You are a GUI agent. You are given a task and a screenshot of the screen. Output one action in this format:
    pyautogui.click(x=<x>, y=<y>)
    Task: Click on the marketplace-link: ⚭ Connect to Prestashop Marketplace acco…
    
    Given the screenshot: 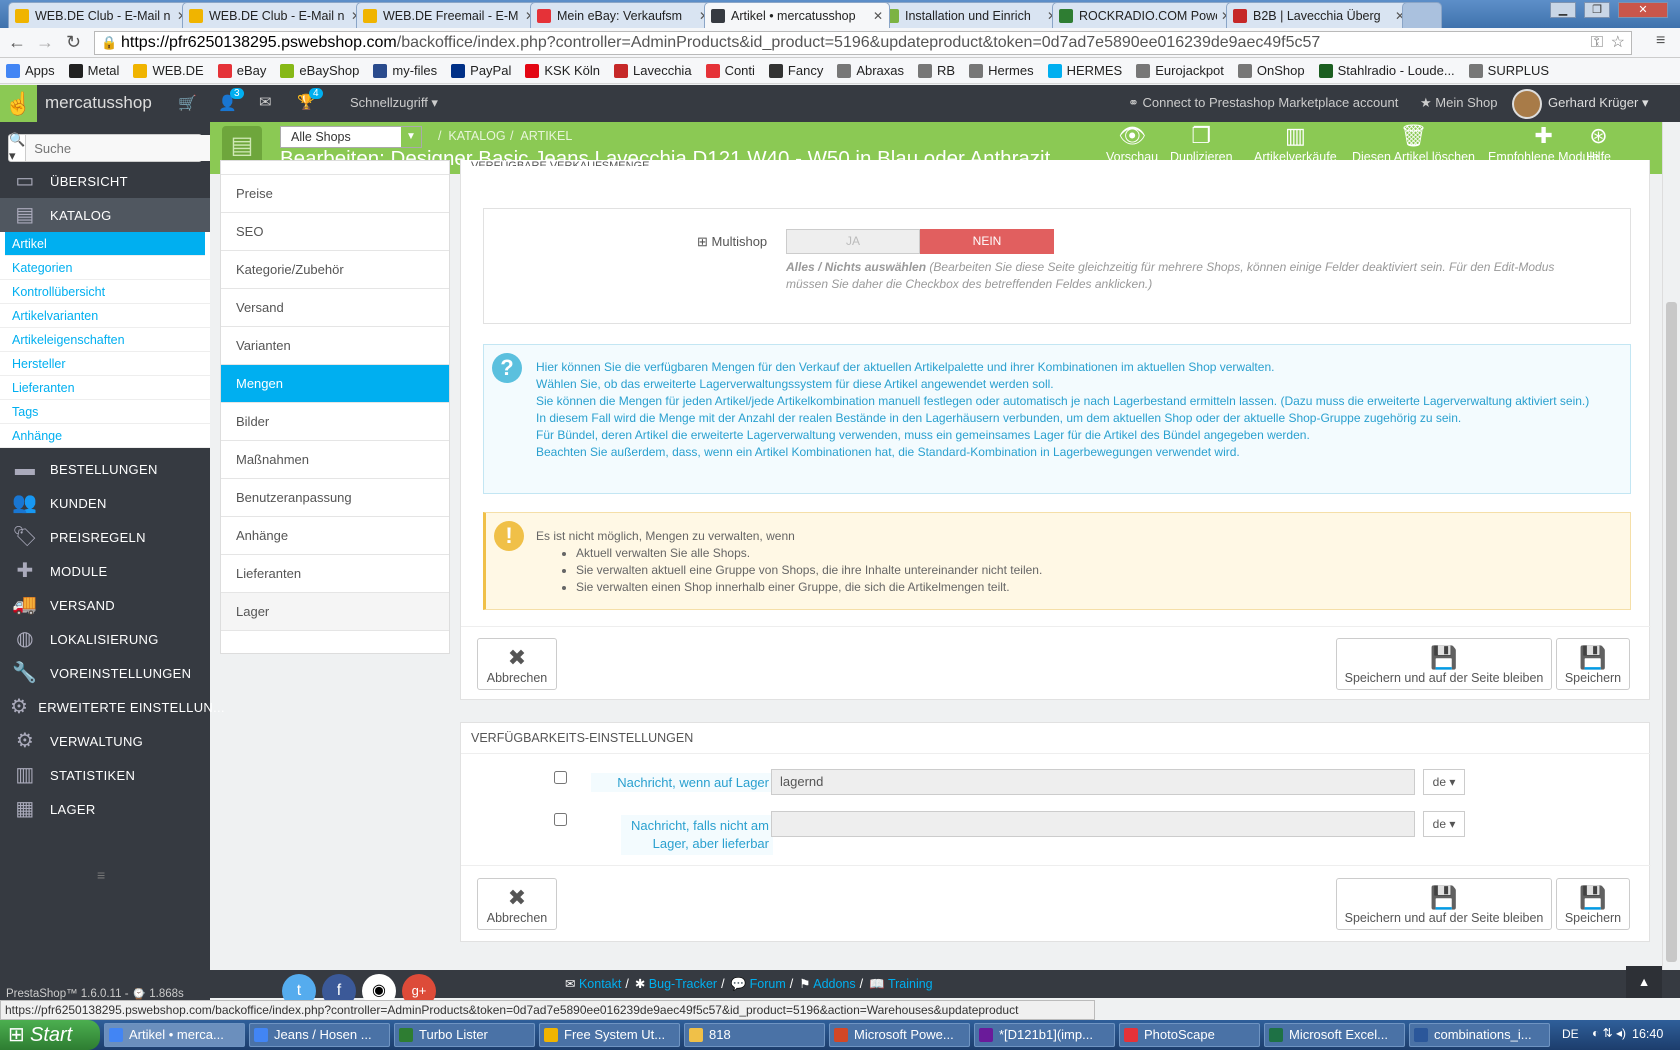 What is the action you would take?
    pyautogui.click(x=1263, y=103)
    